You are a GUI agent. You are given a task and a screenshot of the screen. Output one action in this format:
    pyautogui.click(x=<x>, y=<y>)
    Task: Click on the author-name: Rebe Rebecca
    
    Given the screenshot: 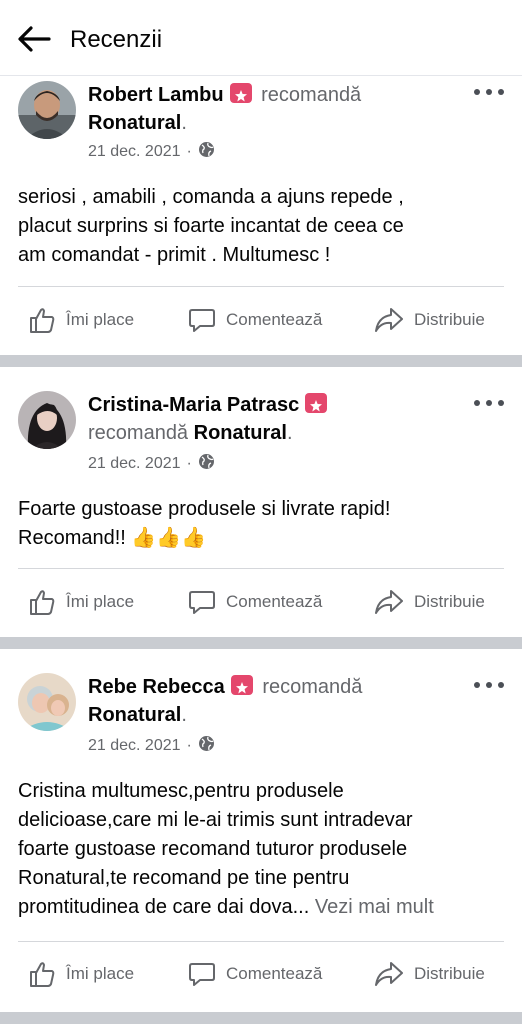 What is the action you would take?
    pyautogui.click(x=156, y=687)
    